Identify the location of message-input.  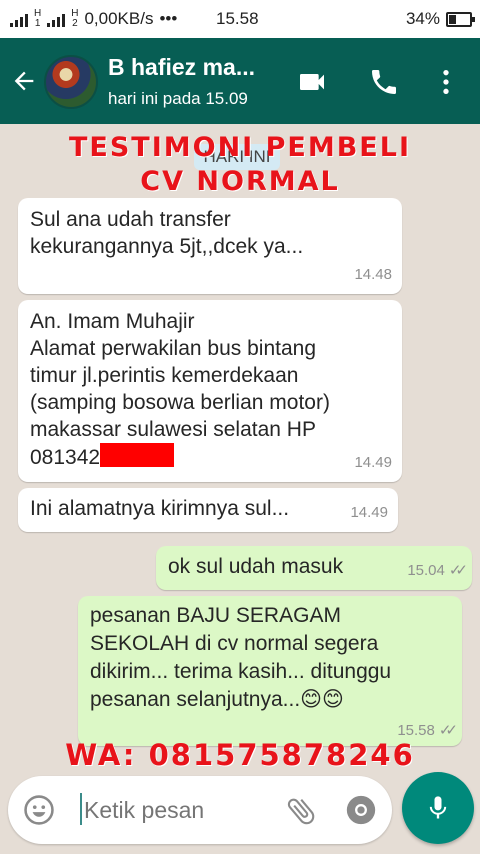
(174, 810).